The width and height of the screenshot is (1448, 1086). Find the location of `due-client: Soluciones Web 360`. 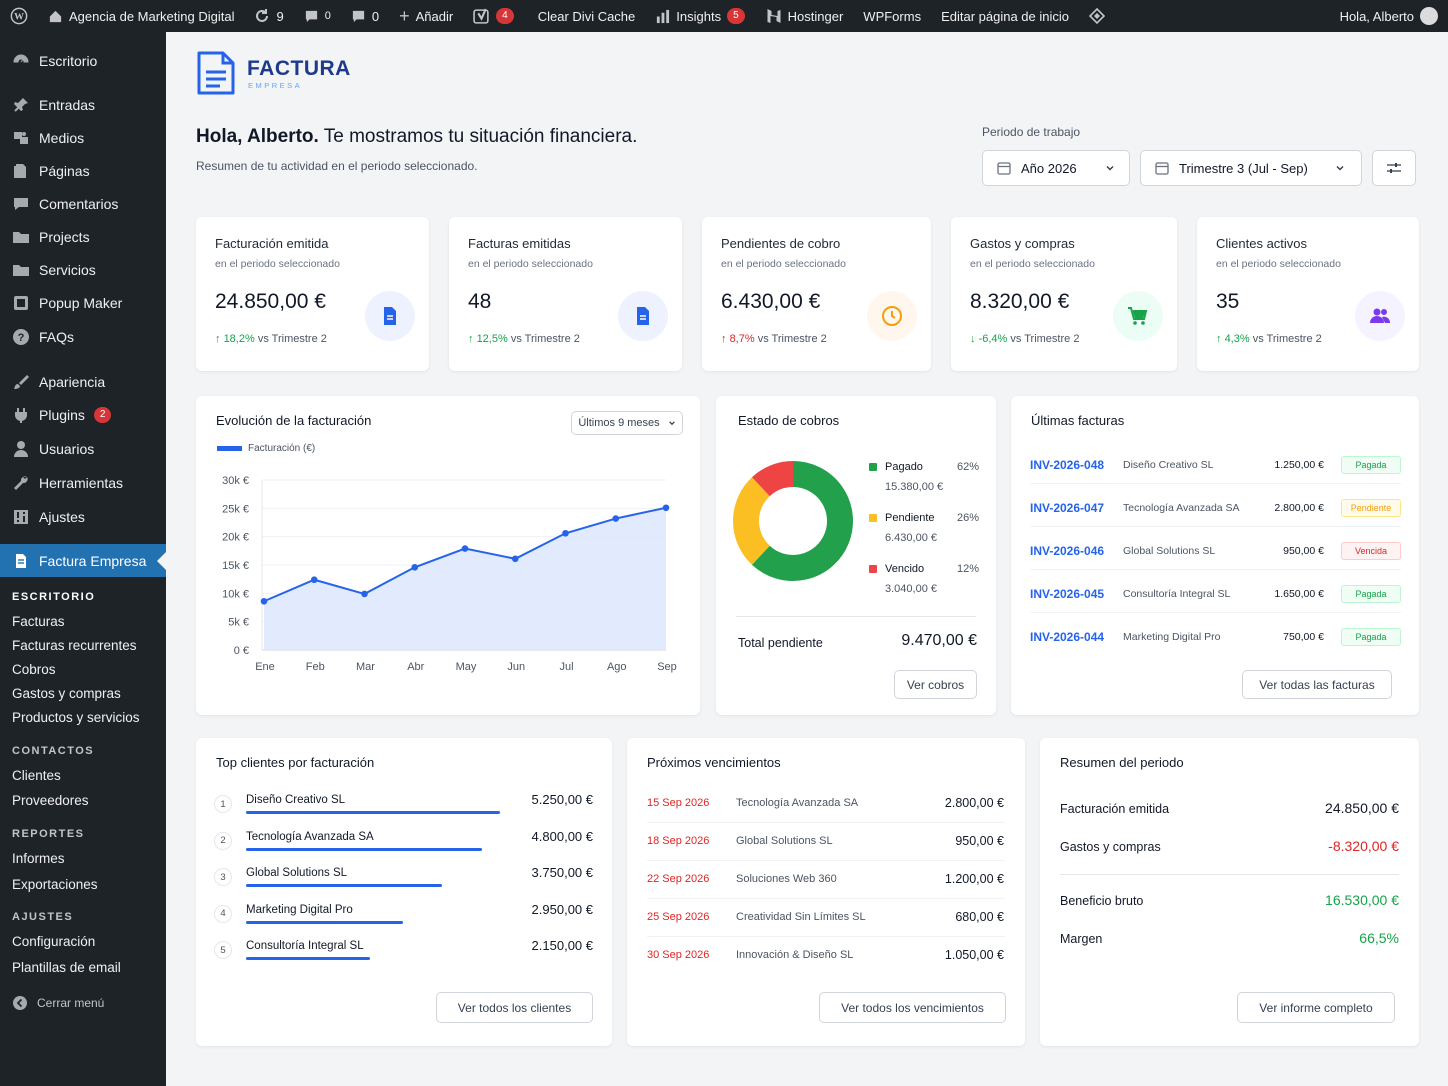

due-client: Soluciones Web 360 is located at coordinates (786, 879).